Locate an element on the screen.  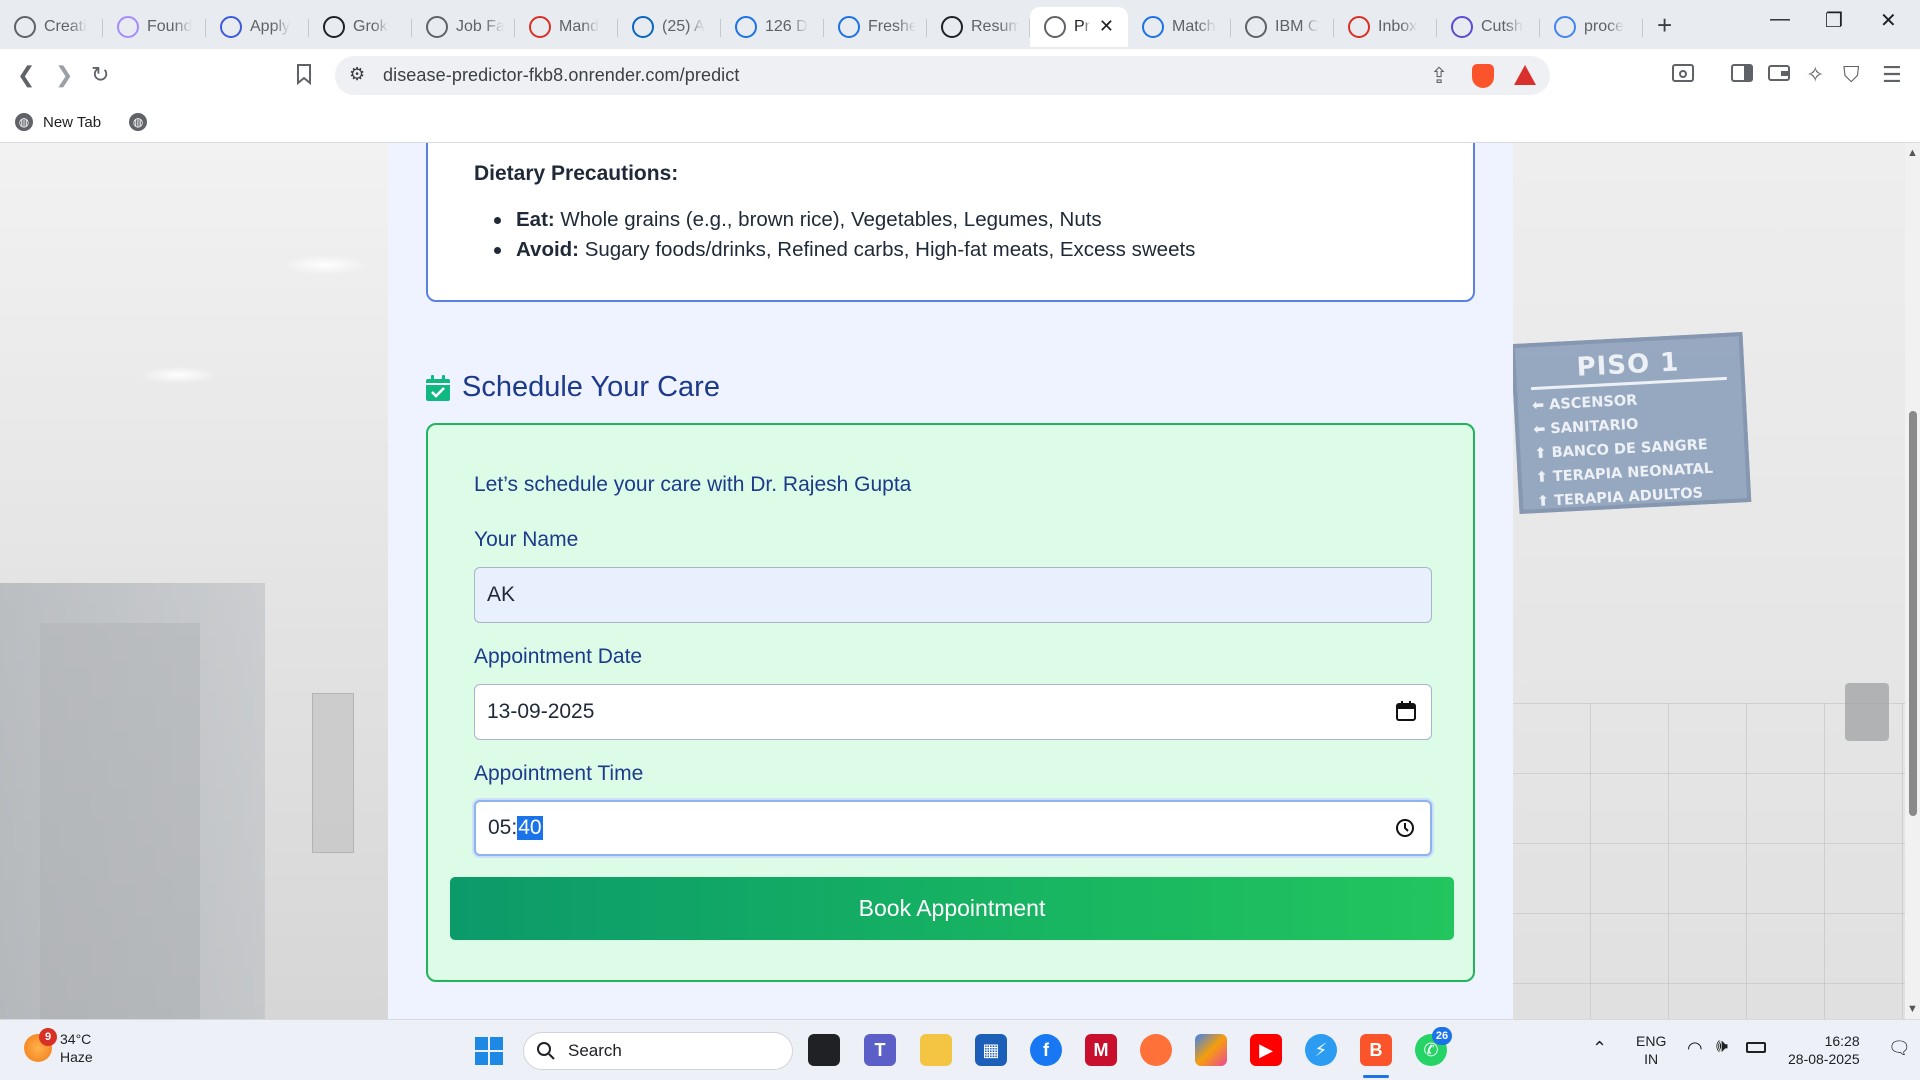
calendar-check-icon is located at coordinates (438, 387).